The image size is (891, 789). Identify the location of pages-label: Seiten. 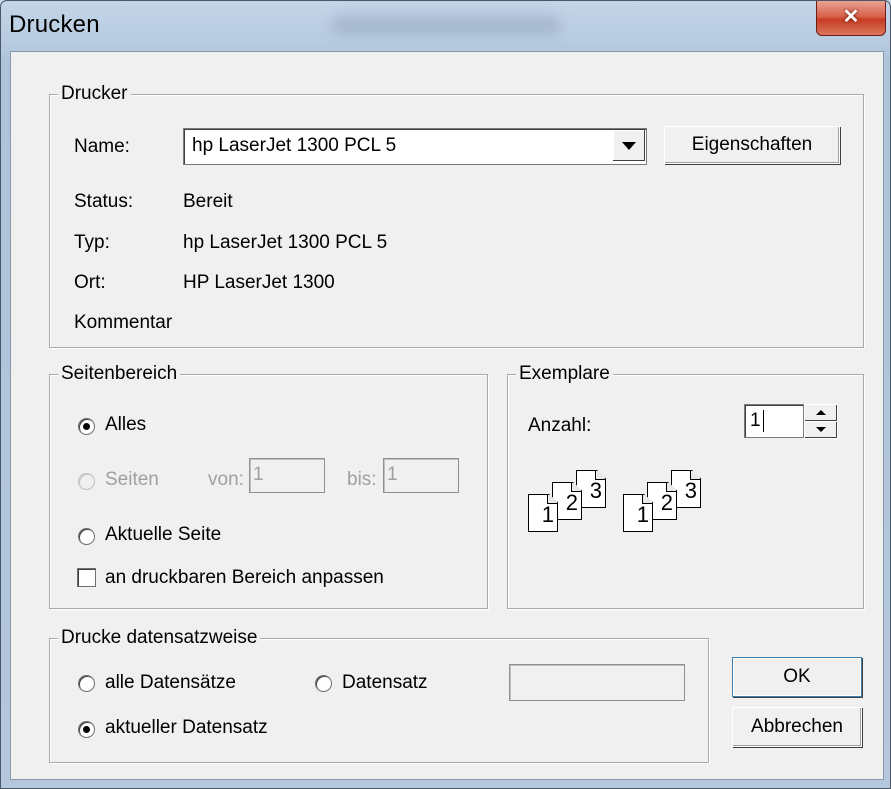
(132, 480).